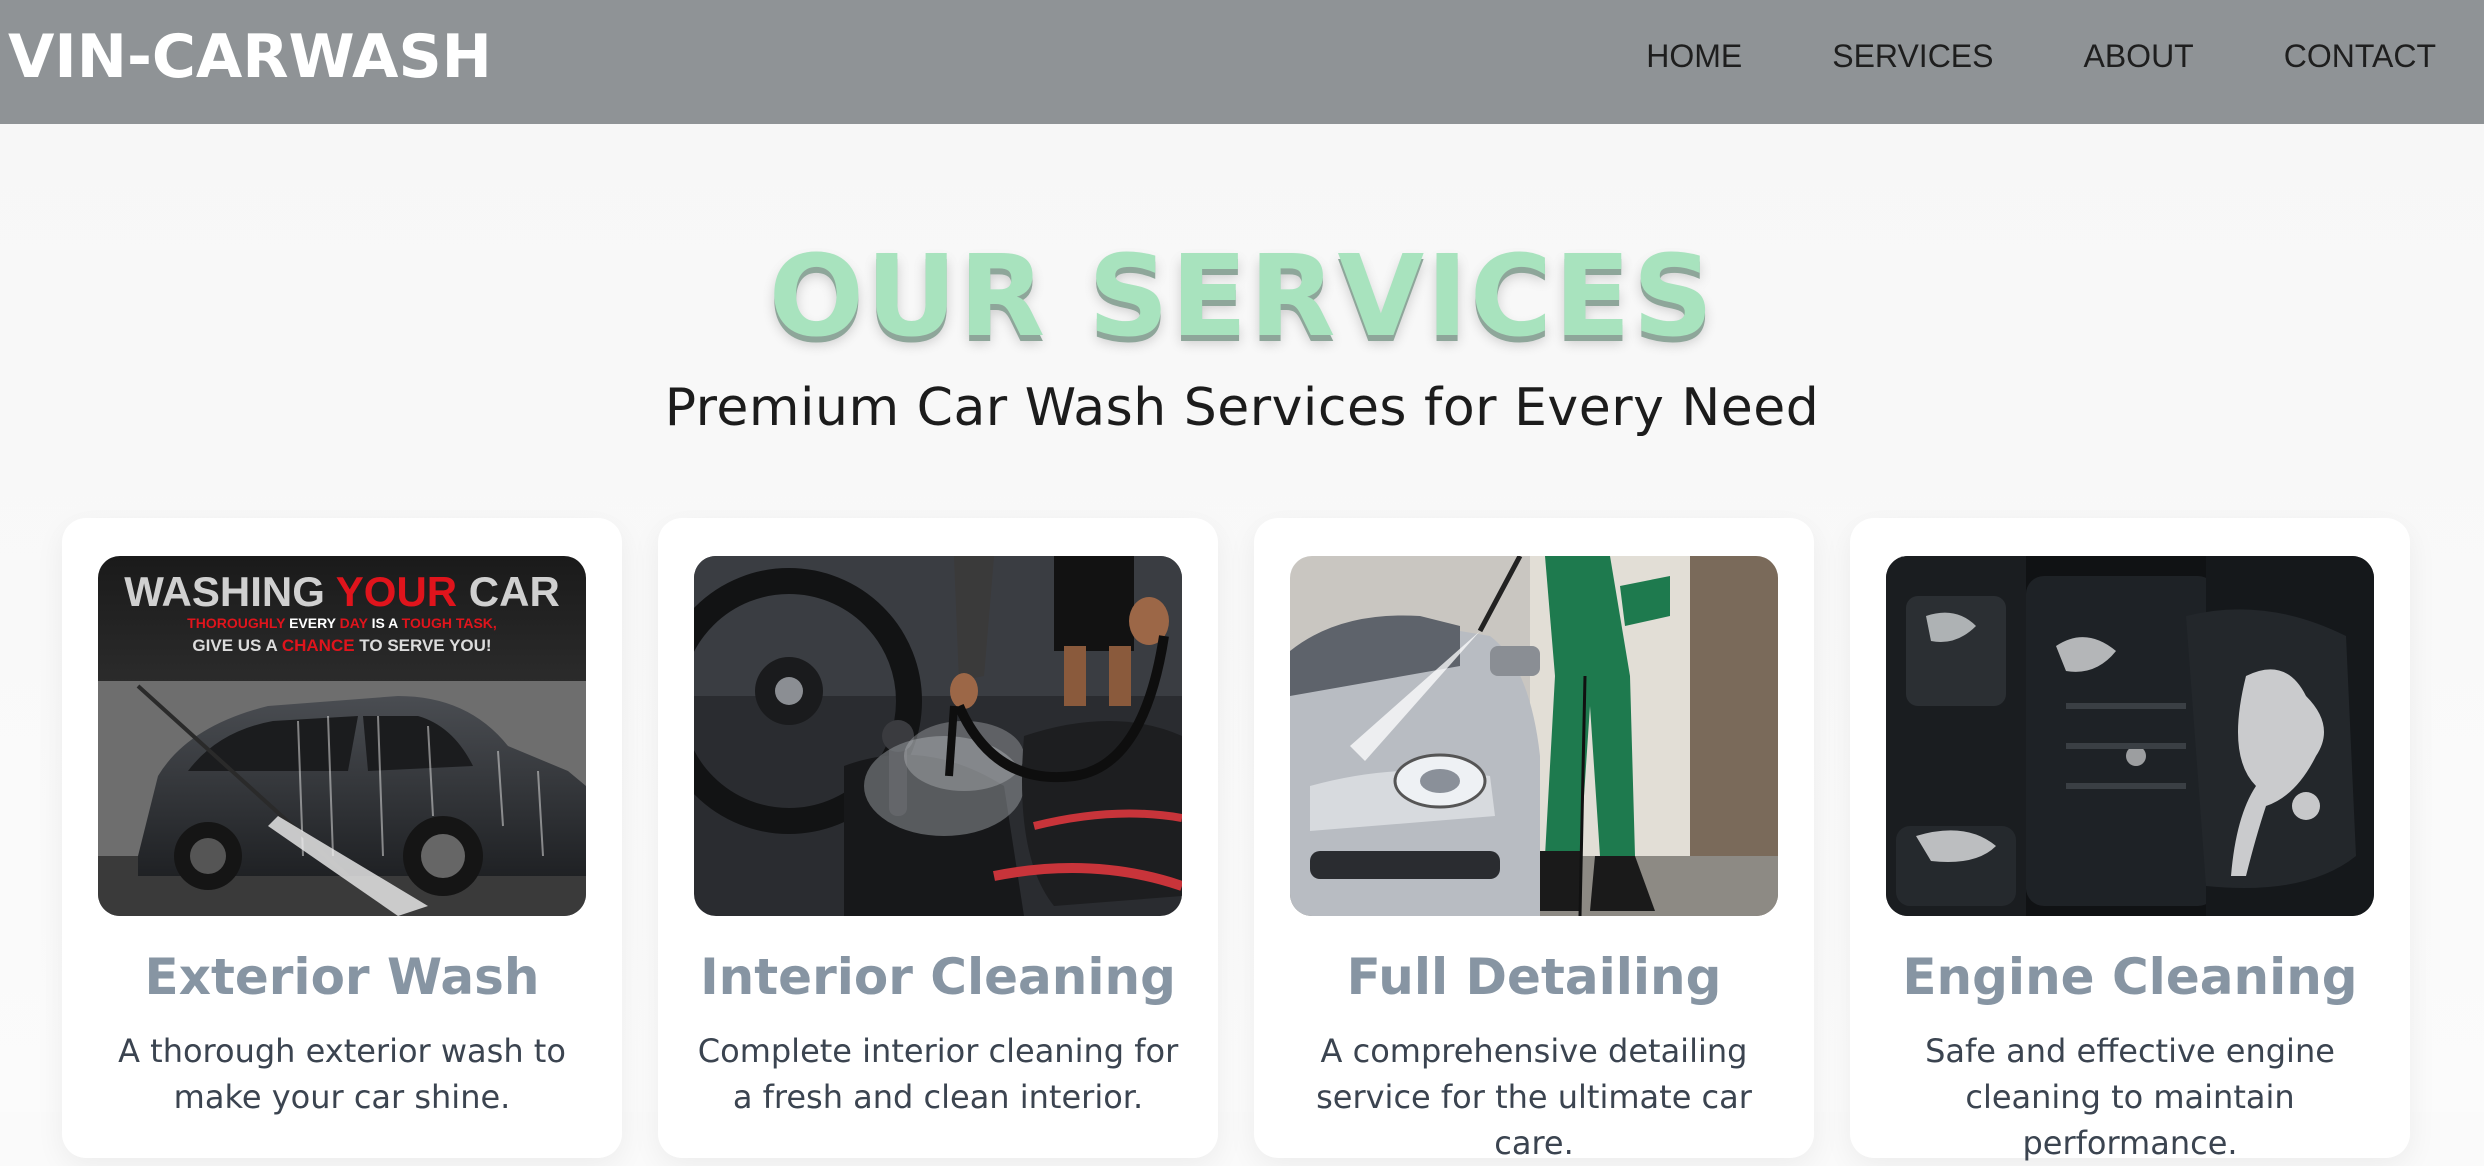 This screenshot has height=1166, width=2484. Describe the element at coordinates (250, 57) in the screenshot. I see `brand-logo: VIN-CARWASH` at that location.